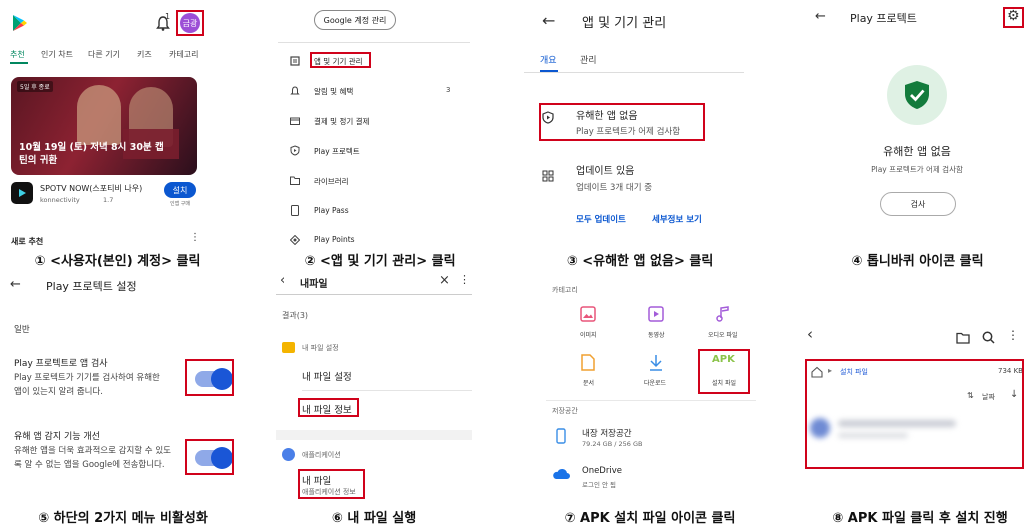  Describe the element at coordinates (91, 286) in the screenshot. I see `page-title: Play 프로텍트 설정` at that location.